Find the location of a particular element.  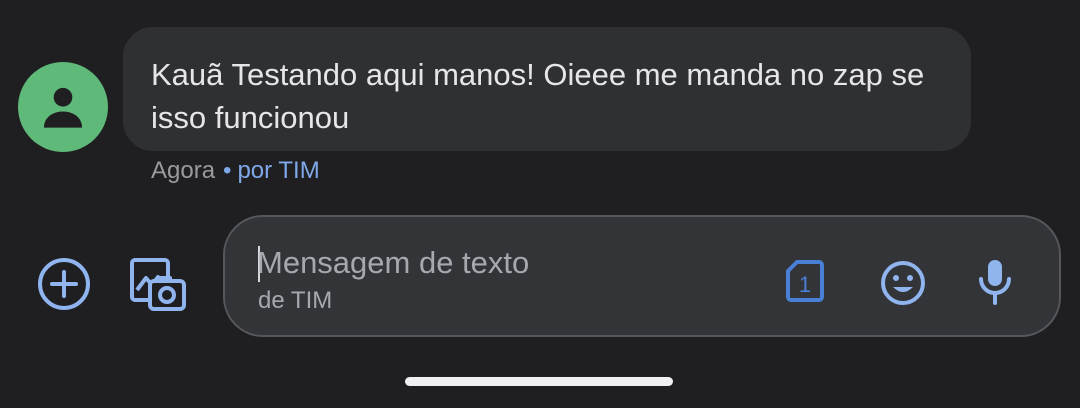

emoji-button is located at coordinates (903, 283).